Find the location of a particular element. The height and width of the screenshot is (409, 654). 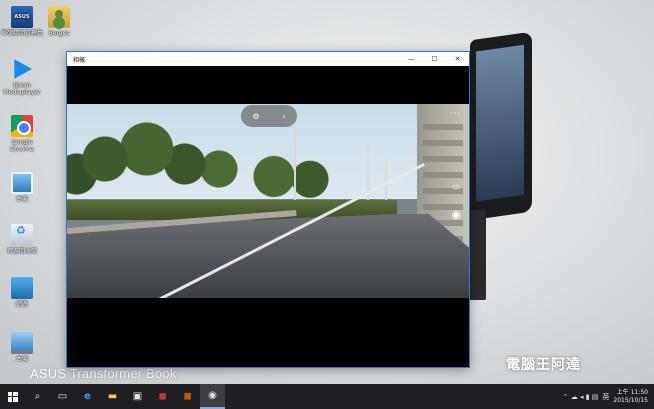

desktop-icon-label: 資源回收筒 is located at coordinates (21, 251).